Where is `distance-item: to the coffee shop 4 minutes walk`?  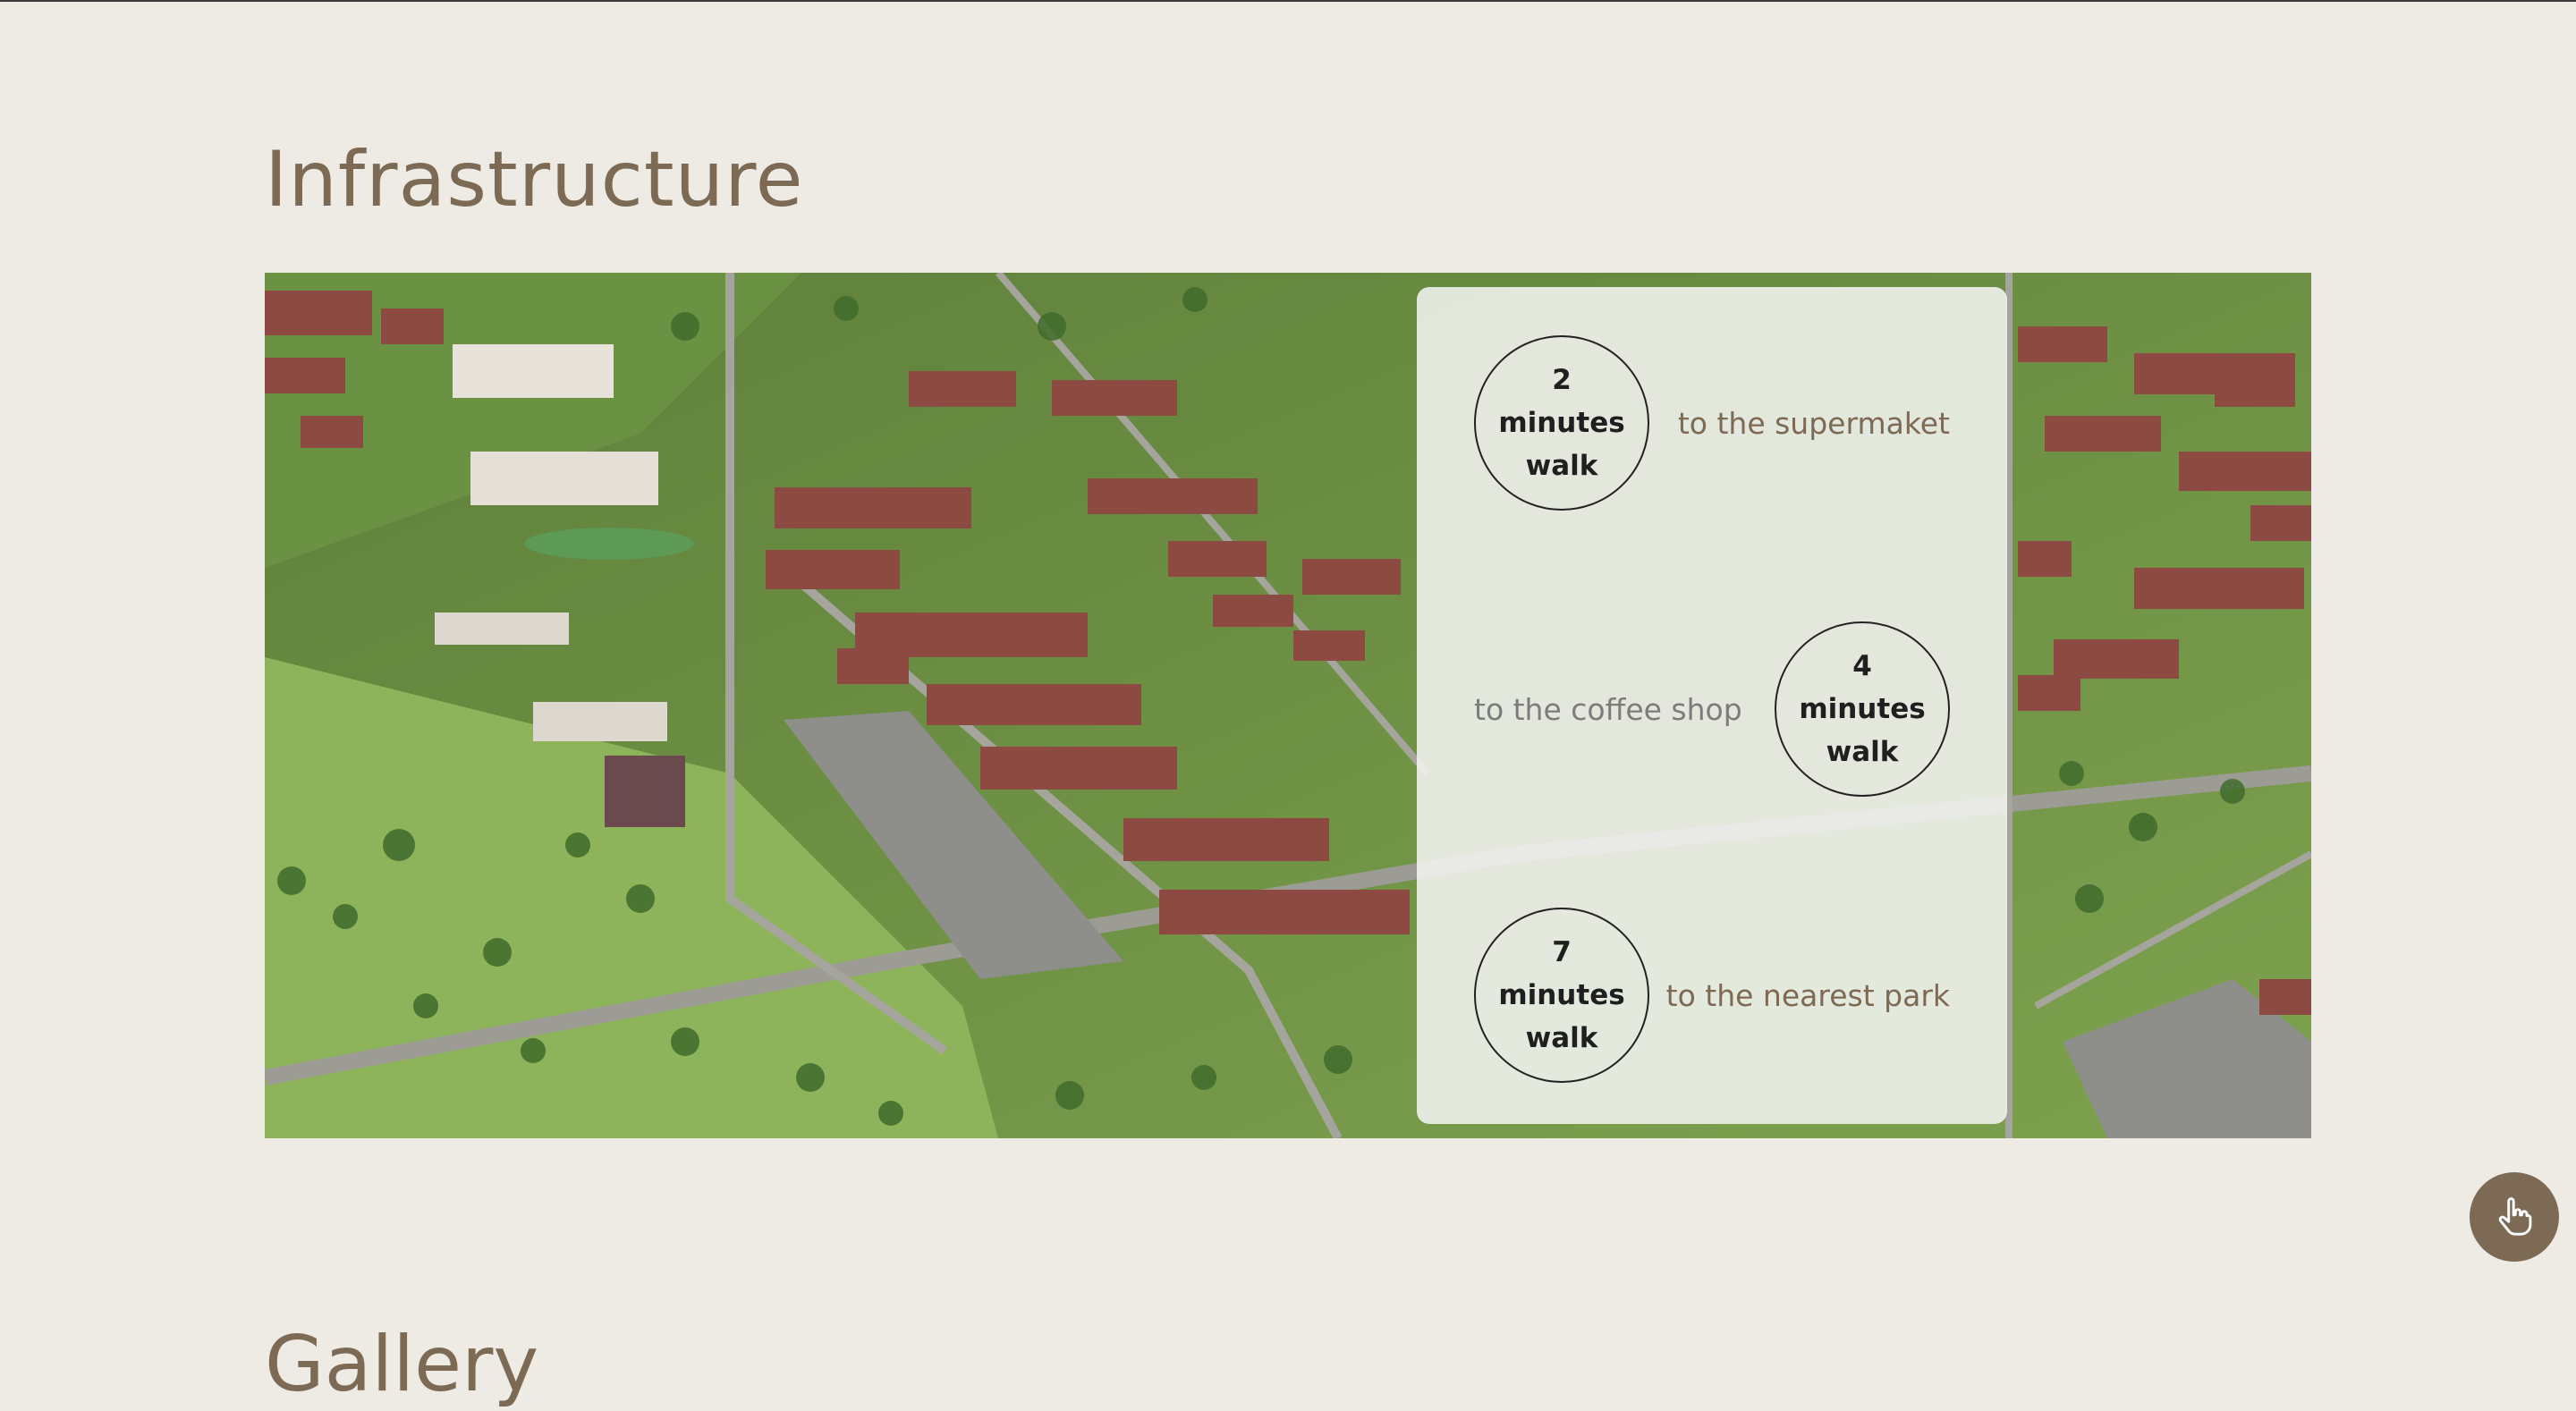
distance-item: to the coffee shop 4 minutes walk is located at coordinates (1712, 709).